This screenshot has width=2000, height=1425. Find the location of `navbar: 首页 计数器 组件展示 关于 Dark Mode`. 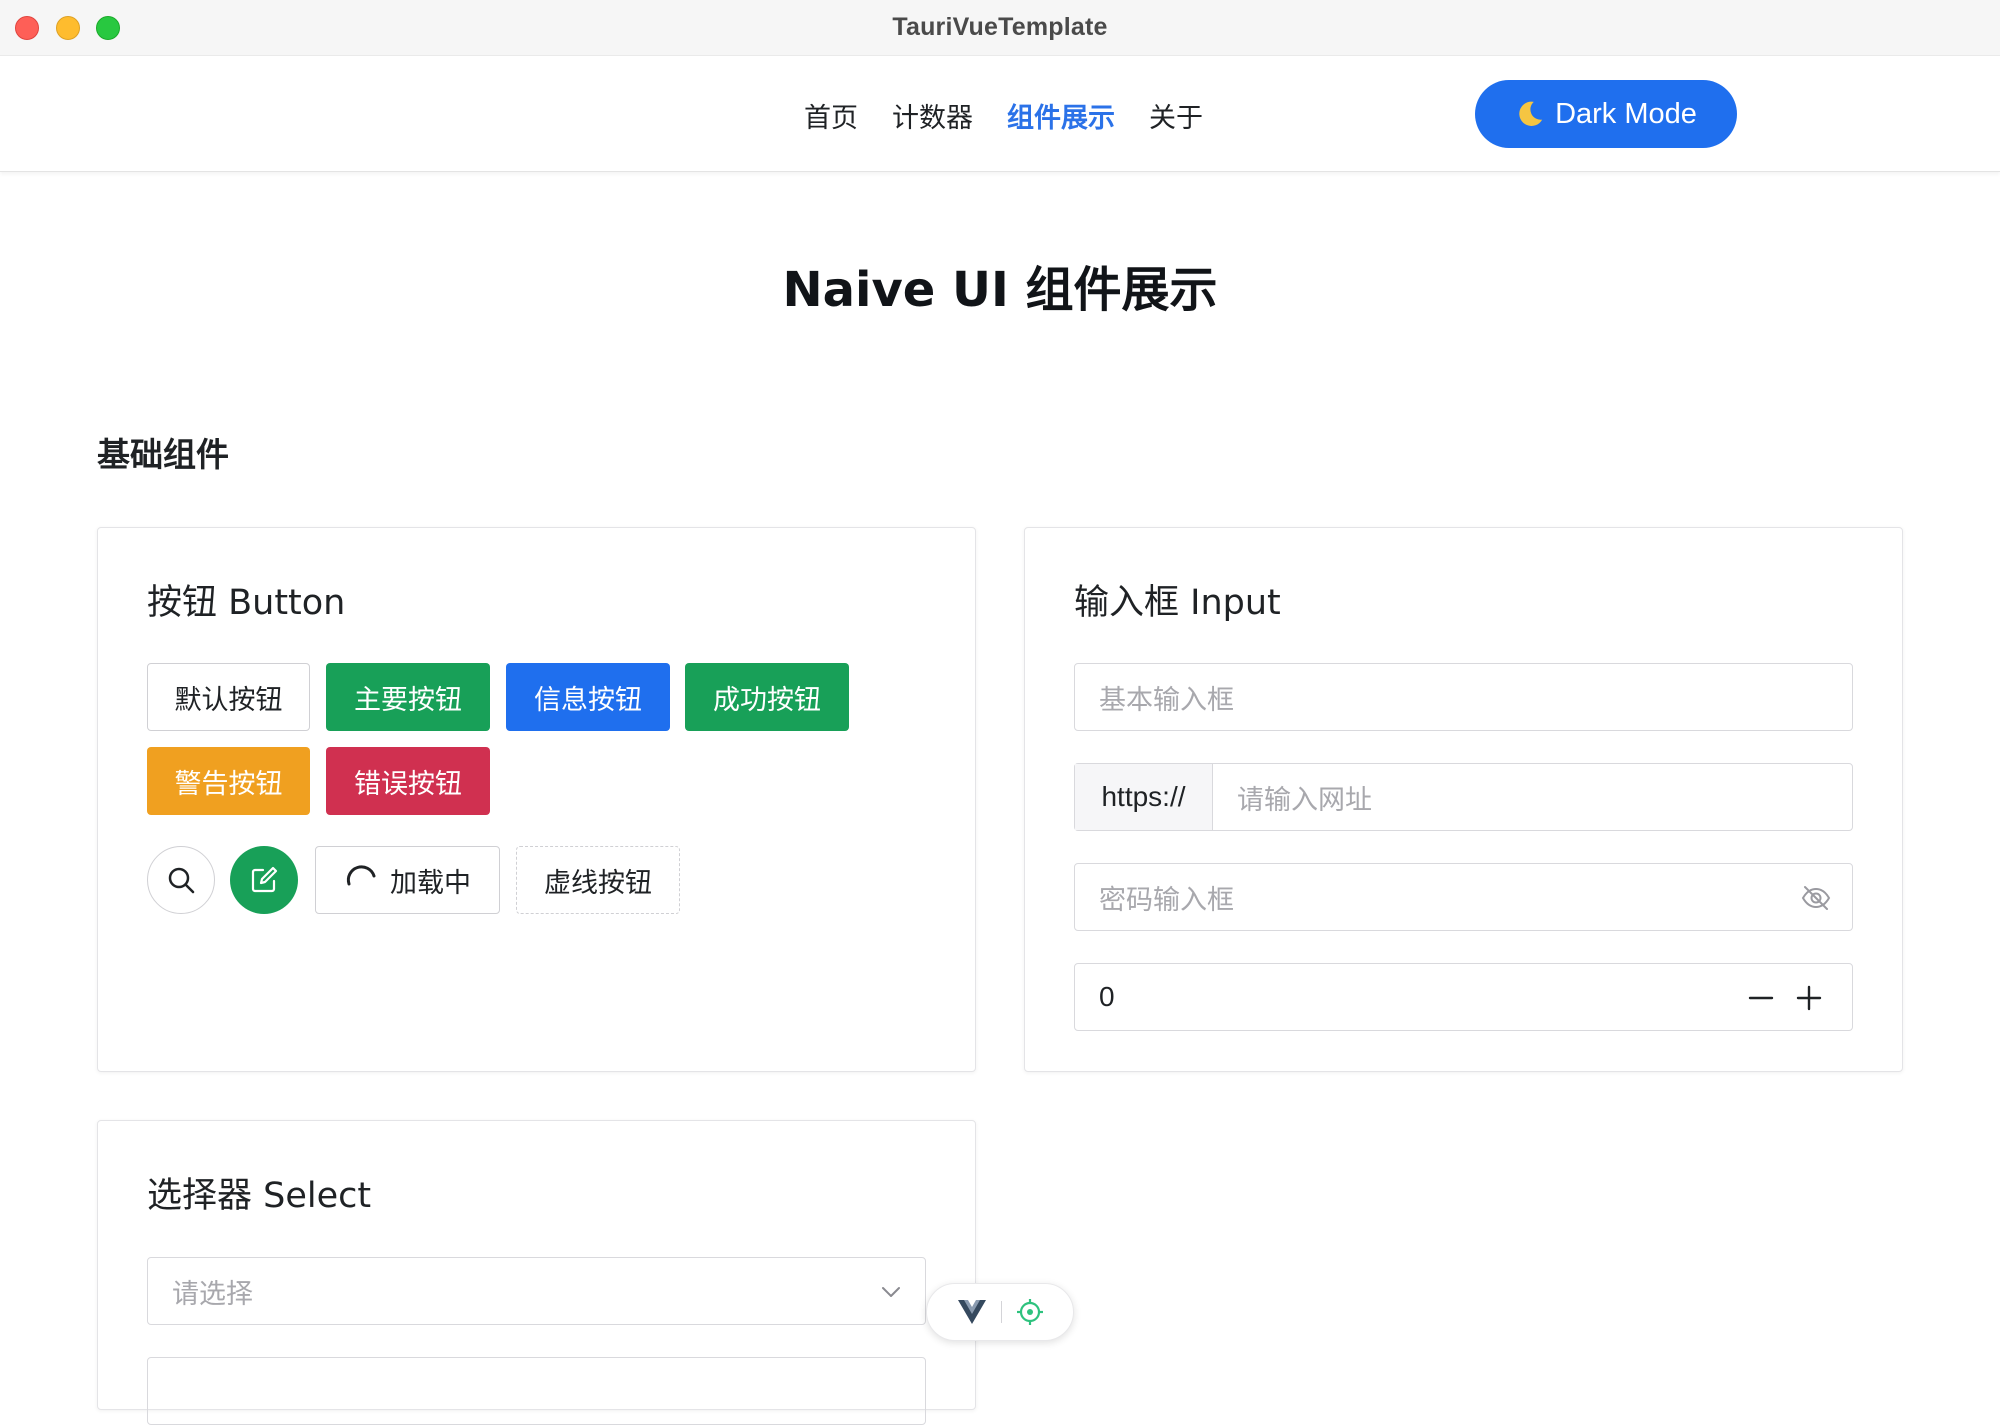

navbar: 首页 计数器 组件展示 关于 Dark Mode is located at coordinates (1000, 114).